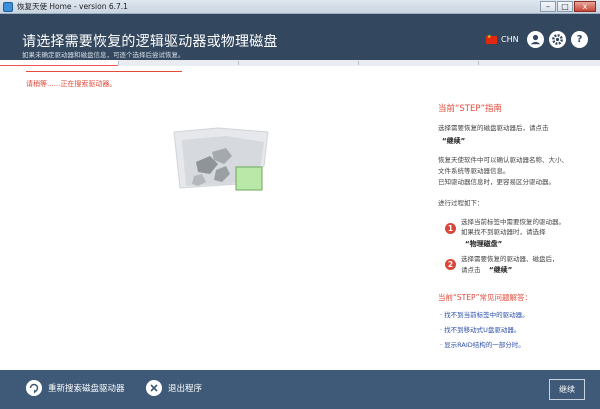 The image size is (600, 409). I want to click on close-button: x, so click(585, 6).